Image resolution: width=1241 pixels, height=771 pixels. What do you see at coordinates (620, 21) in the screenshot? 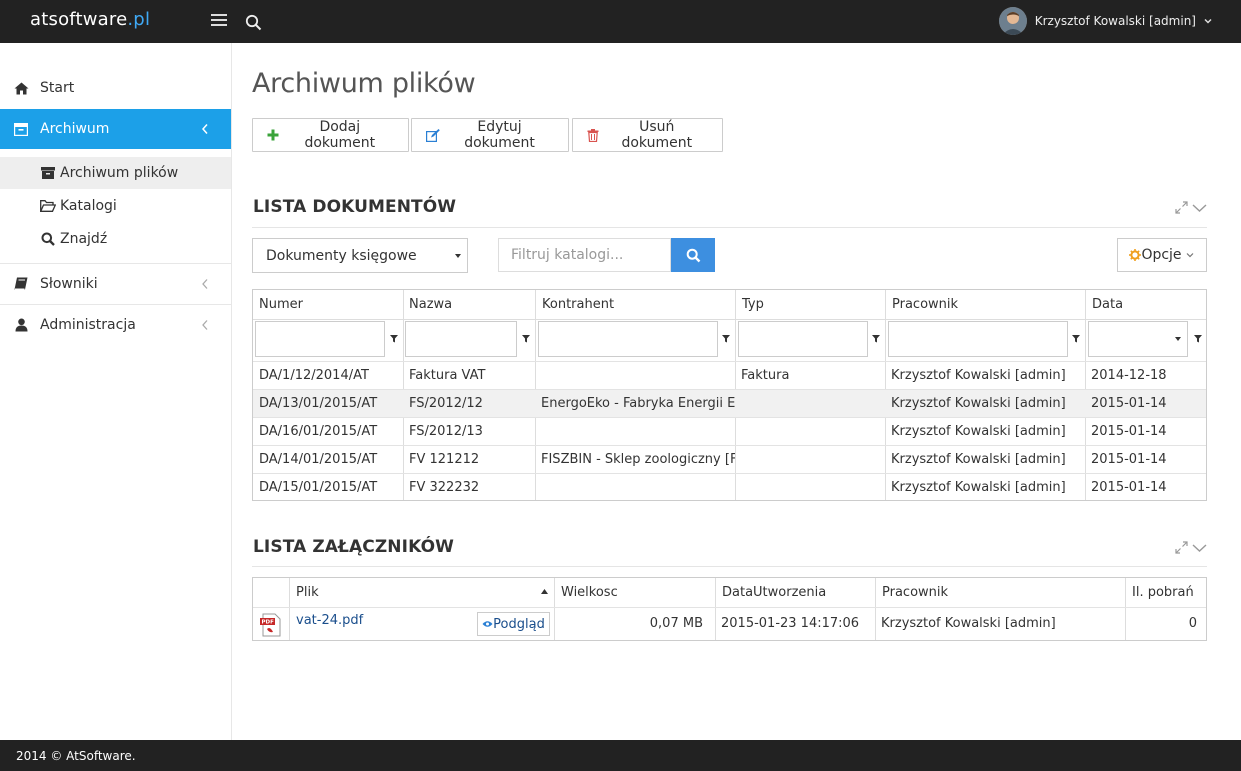
I see `top-navbar: atsoftware.pl Krzysztof Kowalski [admin]` at bounding box center [620, 21].